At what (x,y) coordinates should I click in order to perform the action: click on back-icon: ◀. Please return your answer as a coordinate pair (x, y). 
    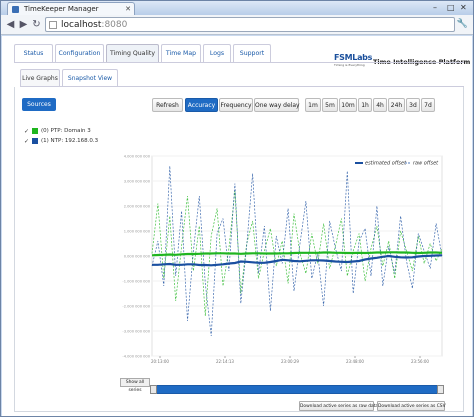
    Looking at the image, I should click on (10, 24).